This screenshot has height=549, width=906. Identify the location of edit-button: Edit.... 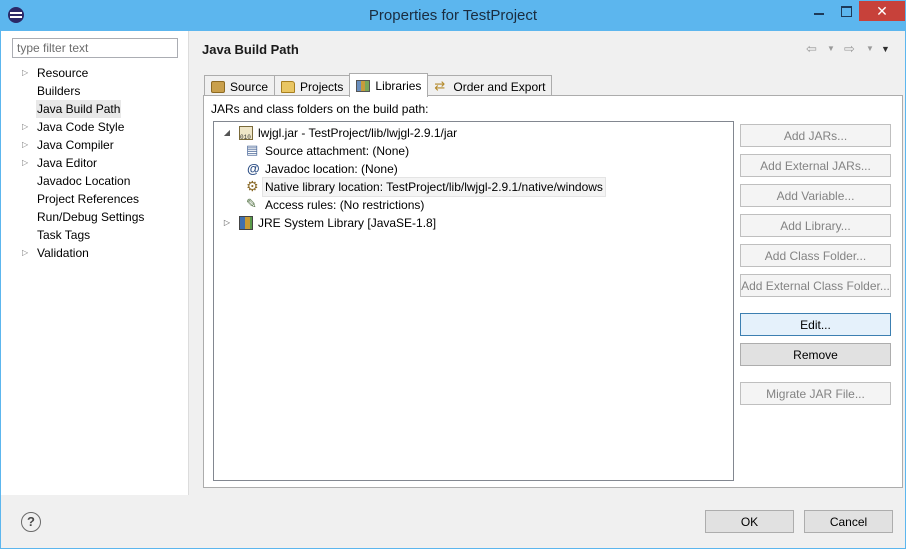
(815, 324).